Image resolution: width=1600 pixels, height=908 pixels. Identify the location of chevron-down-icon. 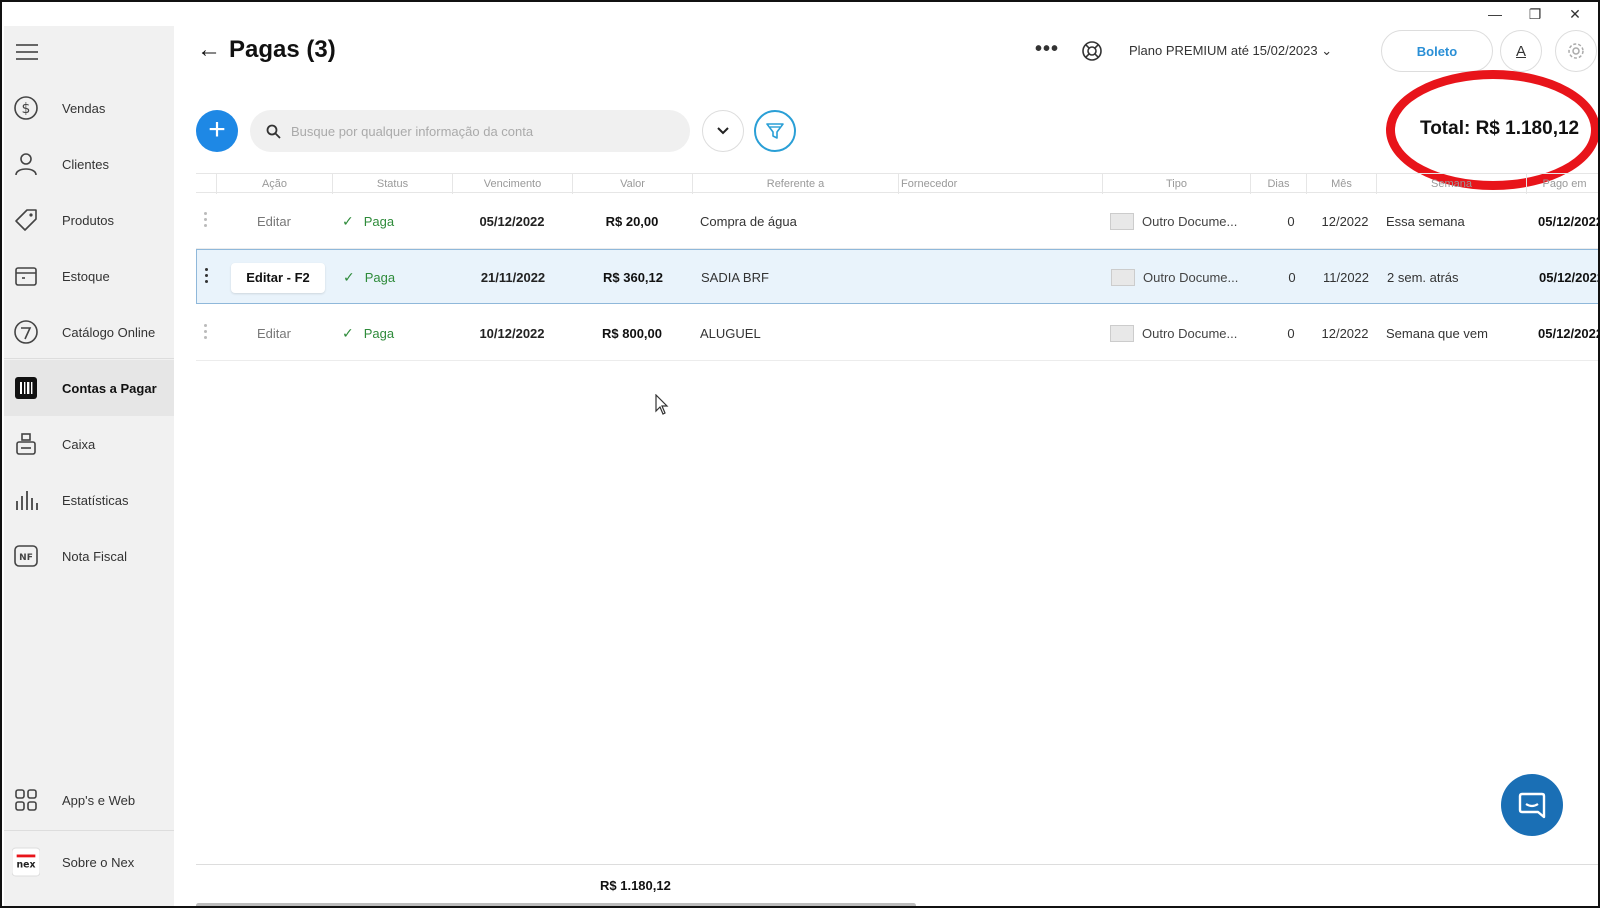
(723, 131).